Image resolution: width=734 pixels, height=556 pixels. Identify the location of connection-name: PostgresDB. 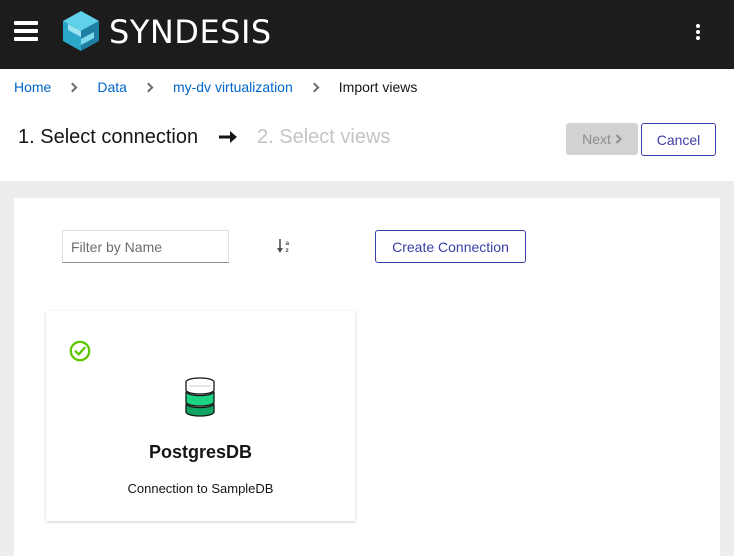
(200, 452).